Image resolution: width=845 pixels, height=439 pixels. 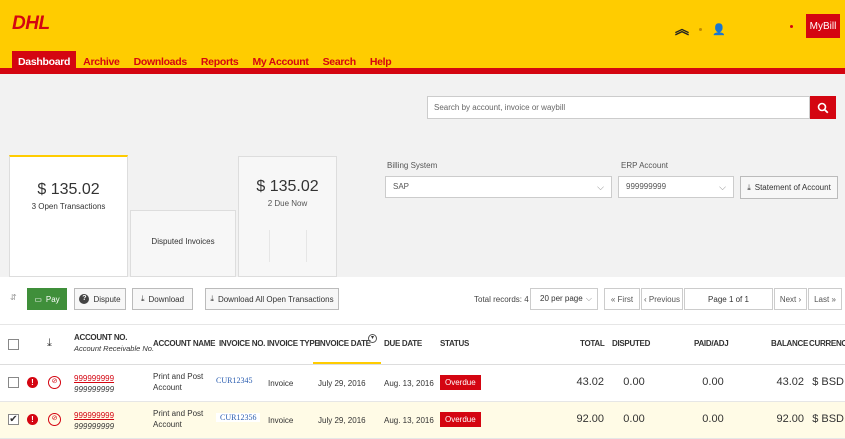 What do you see at coordinates (592, 343) in the screenshot?
I see `th-total: TOTAL` at bounding box center [592, 343].